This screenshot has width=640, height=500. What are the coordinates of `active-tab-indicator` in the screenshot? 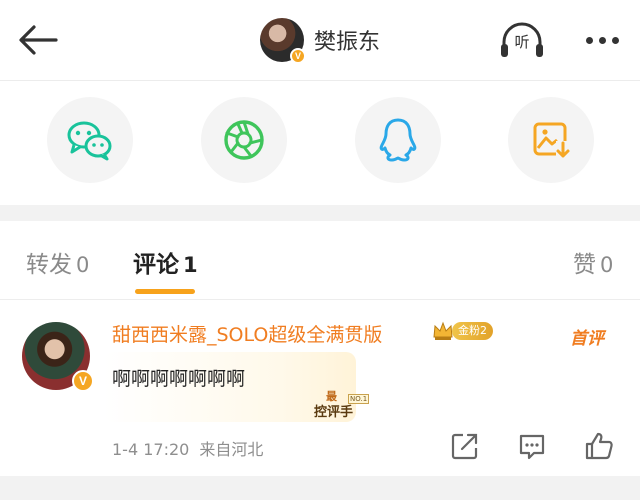 It's located at (165, 291).